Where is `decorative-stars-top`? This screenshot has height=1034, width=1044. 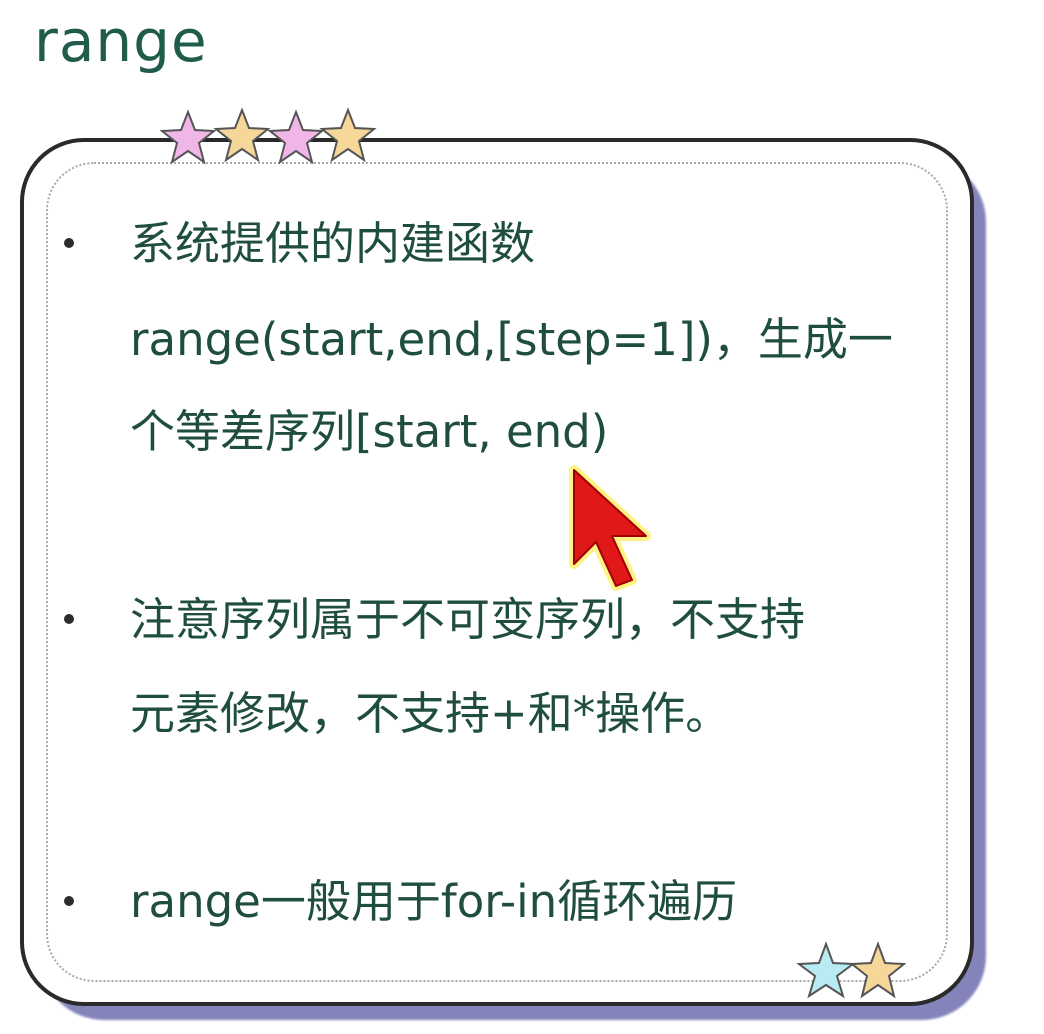
decorative-stars-top is located at coordinates (268, 136).